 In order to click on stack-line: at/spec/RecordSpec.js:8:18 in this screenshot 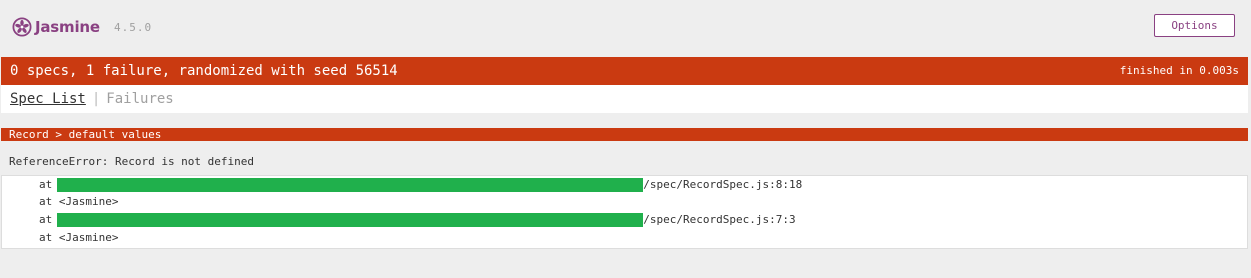, I will do `click(420, 185)`.